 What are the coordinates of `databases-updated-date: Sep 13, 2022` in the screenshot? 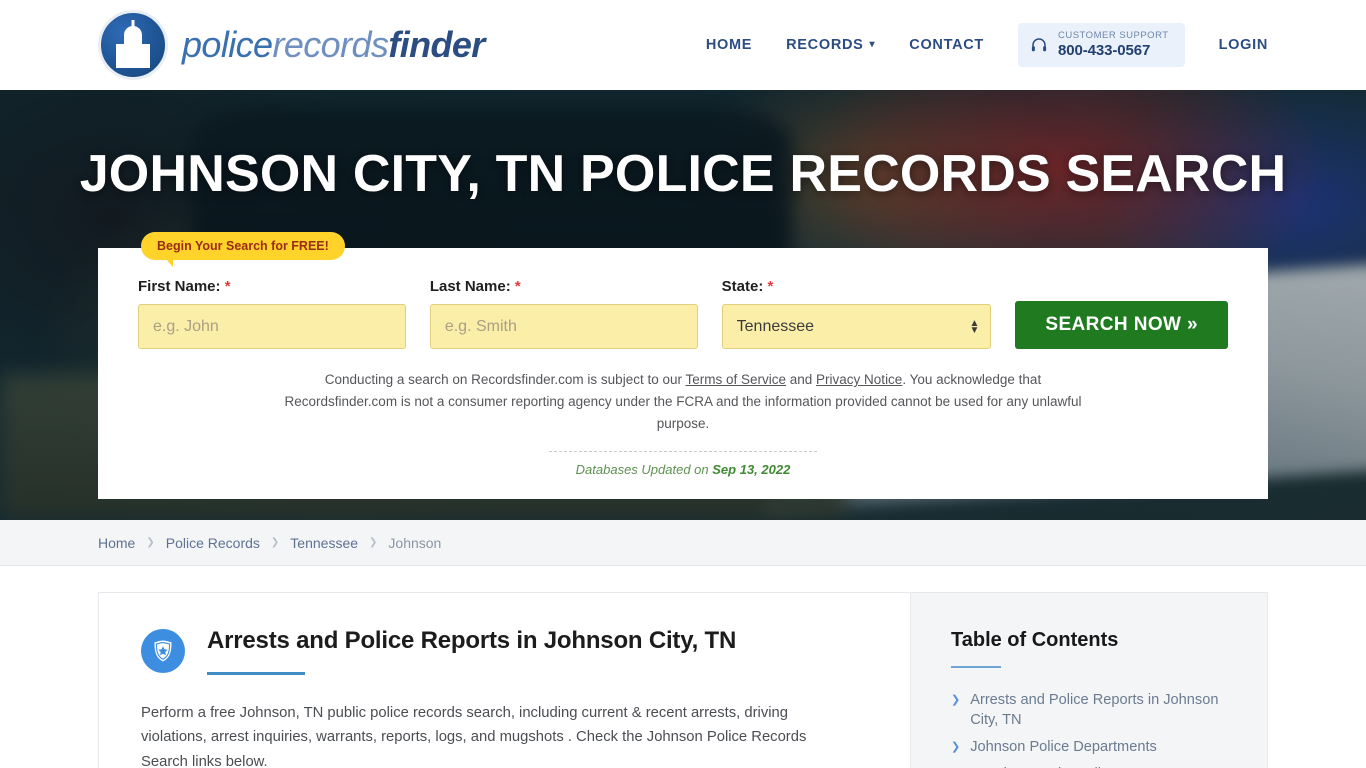 It's located at (751, 469).